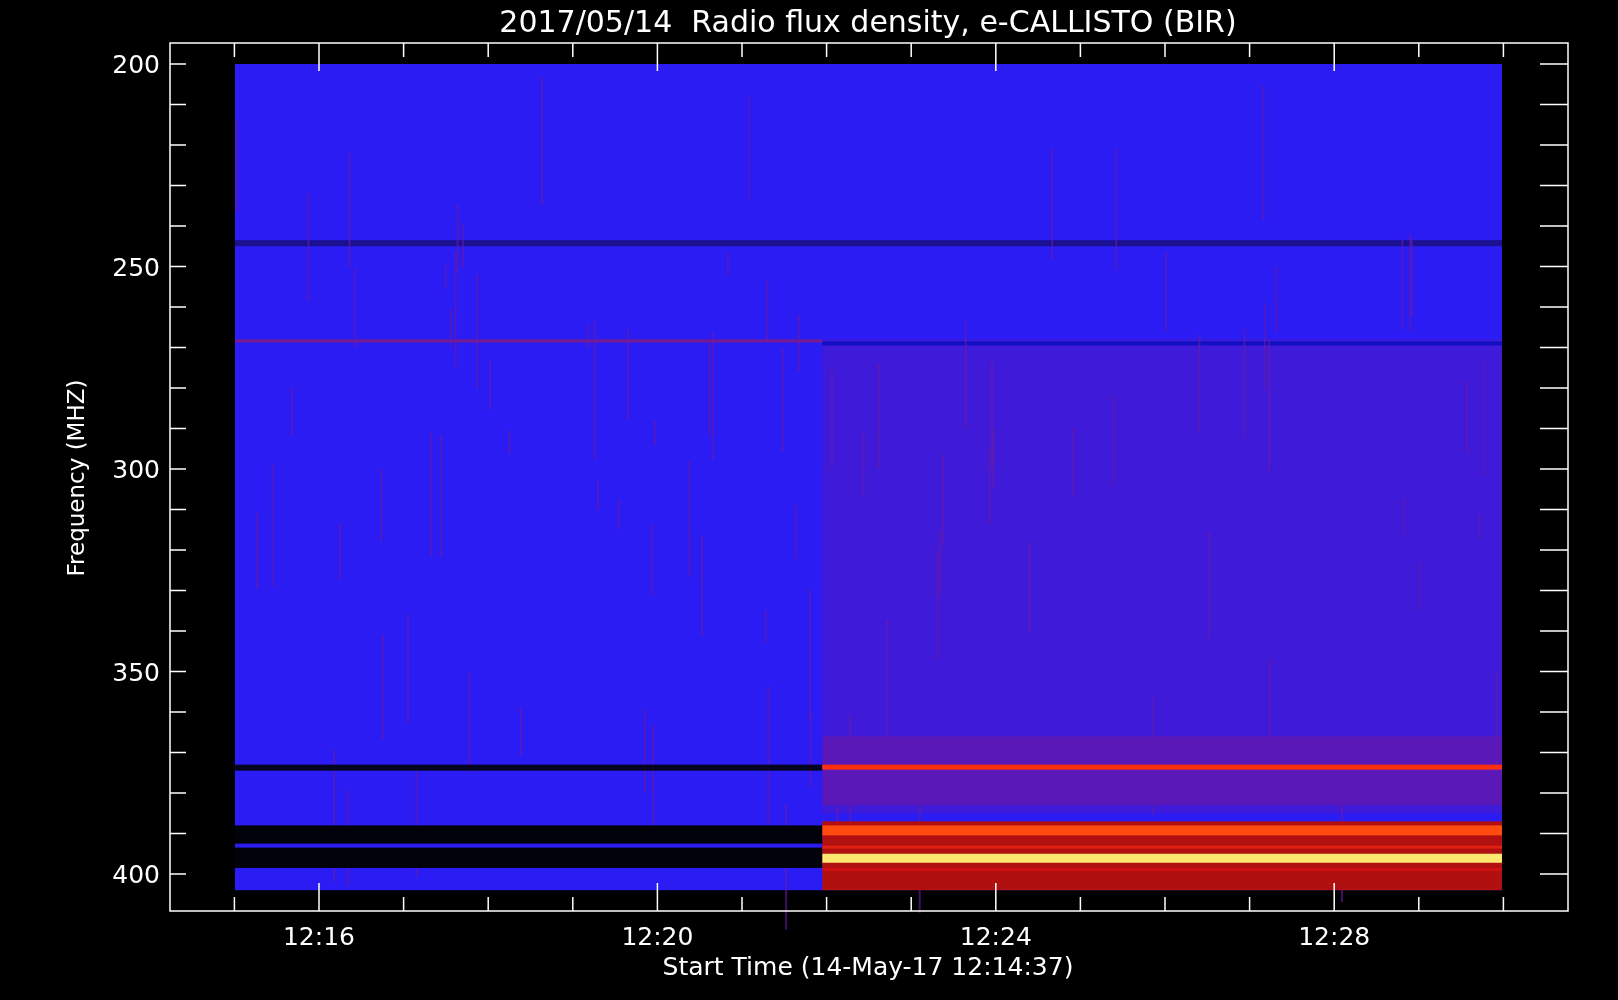 This screenshot has height=1000, width=1618. Describe the element at coordinates (136, 874) in the screenshot. I see `axis-tick-label: 400` at that location.